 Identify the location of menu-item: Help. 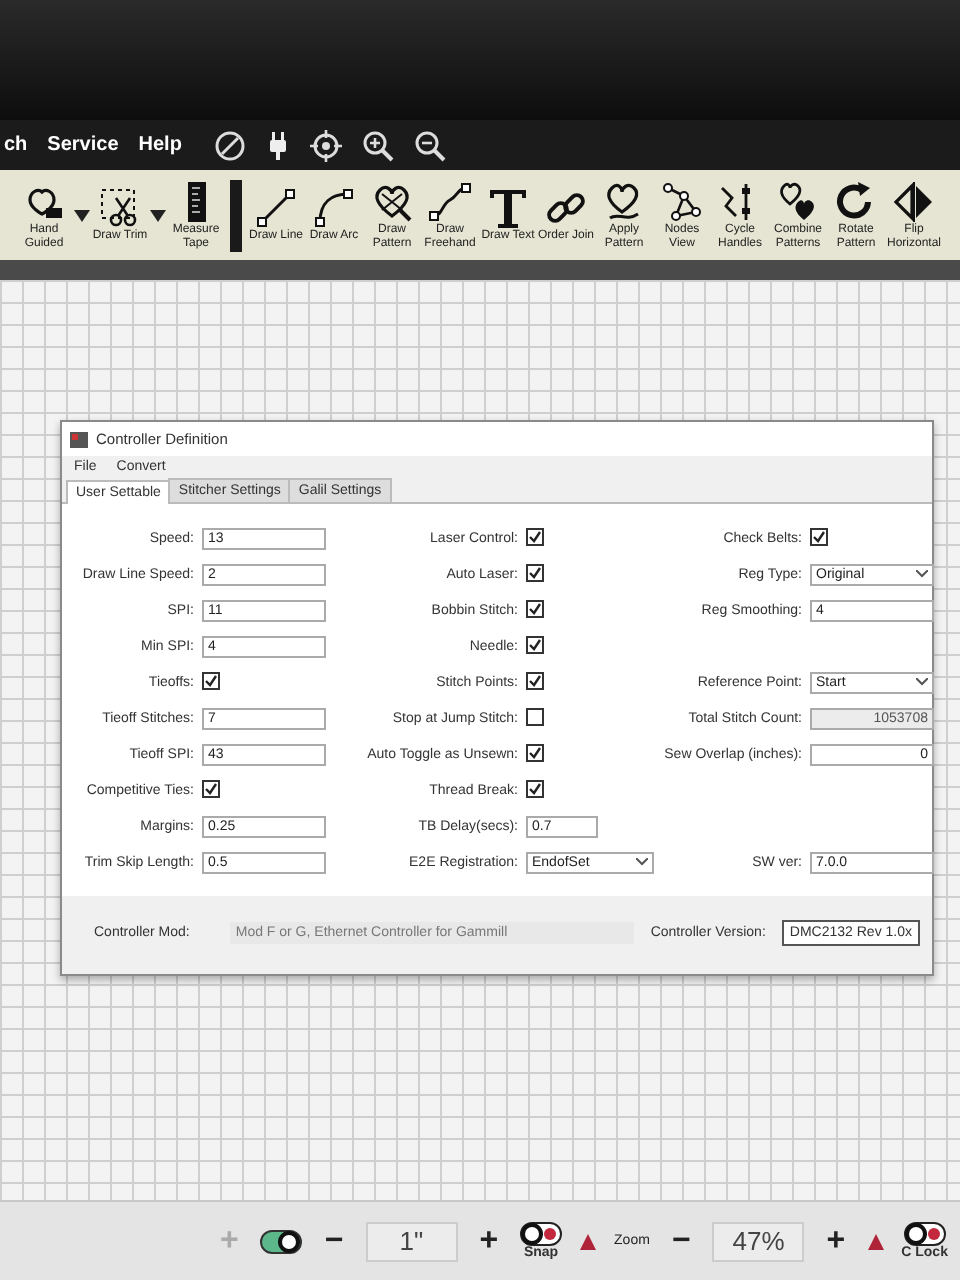
(160, 145).